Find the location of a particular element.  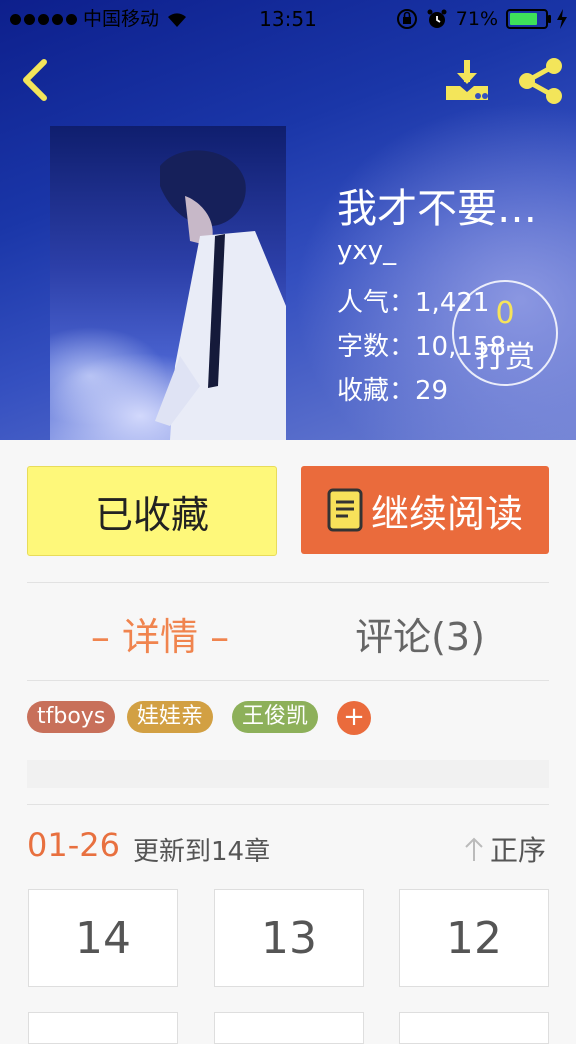

share-button is located at coordinates (541, 81).